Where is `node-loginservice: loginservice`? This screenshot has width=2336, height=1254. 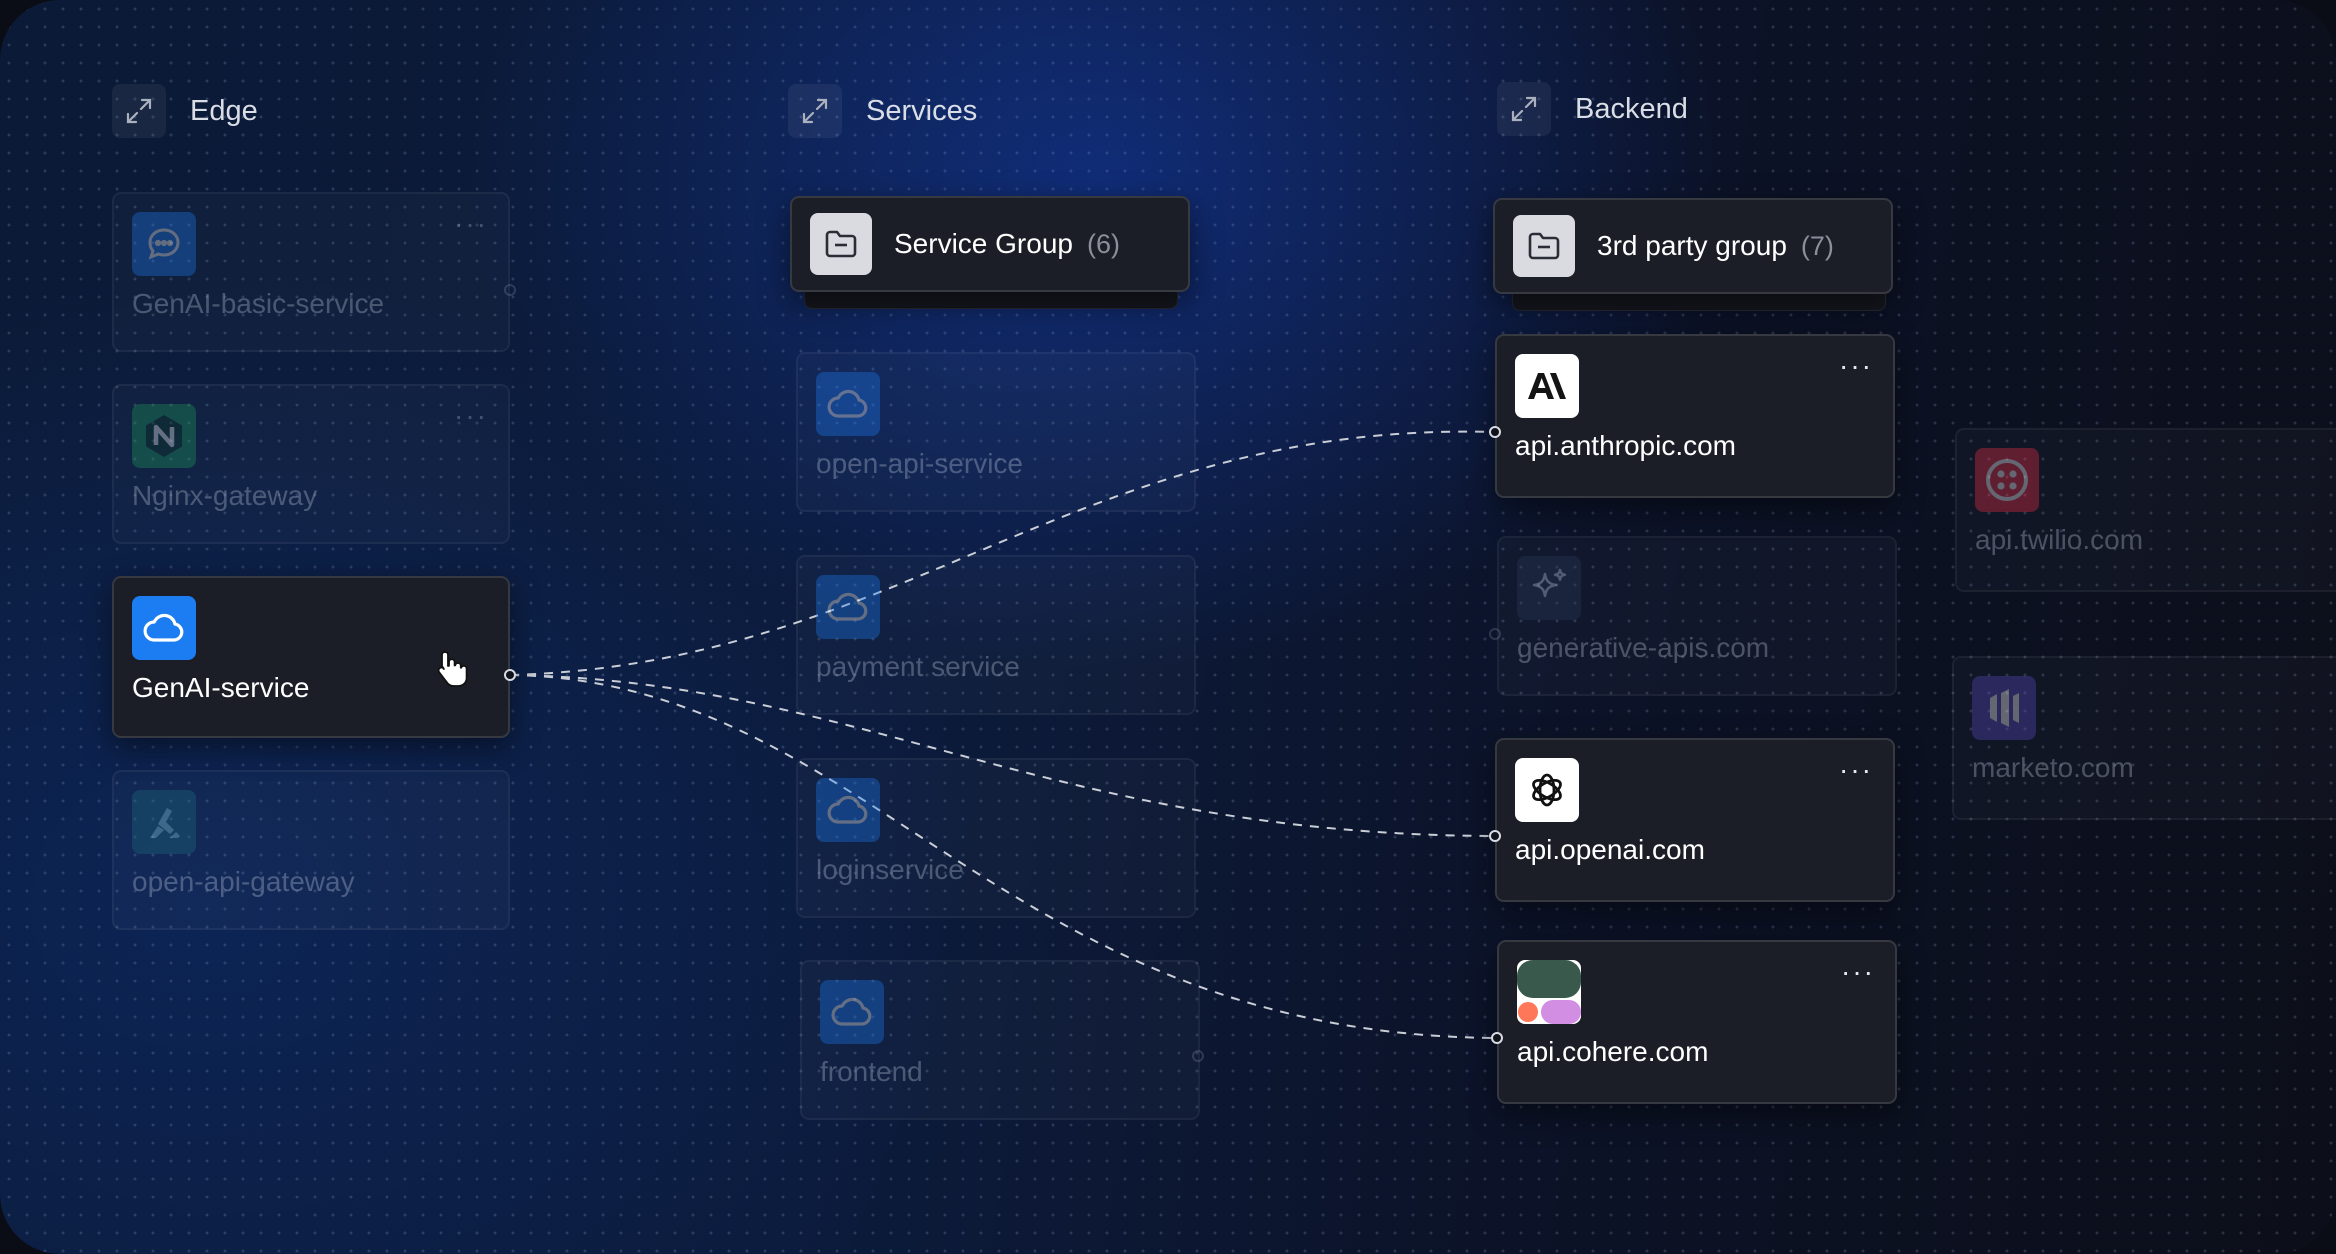 node-loginservice: loginservice is located at coordinates (996, 838).